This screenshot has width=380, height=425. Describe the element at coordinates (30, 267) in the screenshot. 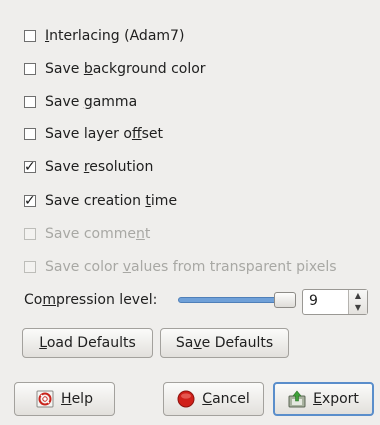

I see `save-color-values-checkbox-box` at that location.